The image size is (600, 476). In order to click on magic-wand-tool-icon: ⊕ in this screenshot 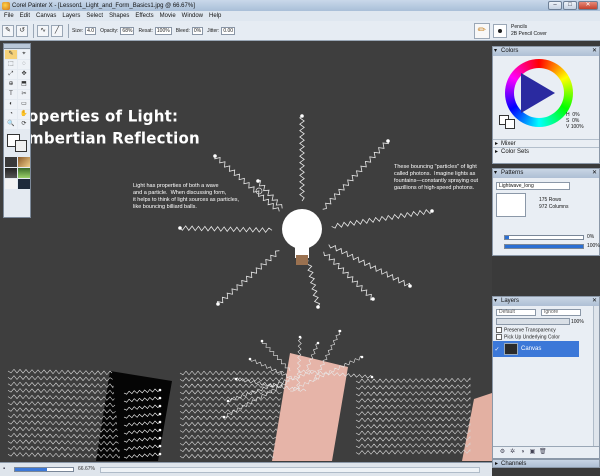, I will do `click(11, 84)`.